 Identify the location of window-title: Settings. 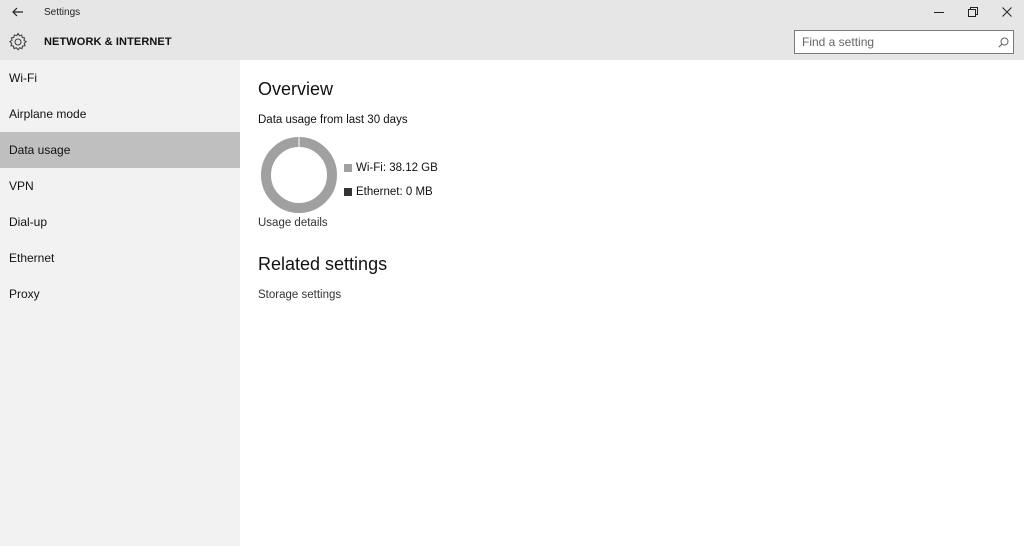
(62, 12).